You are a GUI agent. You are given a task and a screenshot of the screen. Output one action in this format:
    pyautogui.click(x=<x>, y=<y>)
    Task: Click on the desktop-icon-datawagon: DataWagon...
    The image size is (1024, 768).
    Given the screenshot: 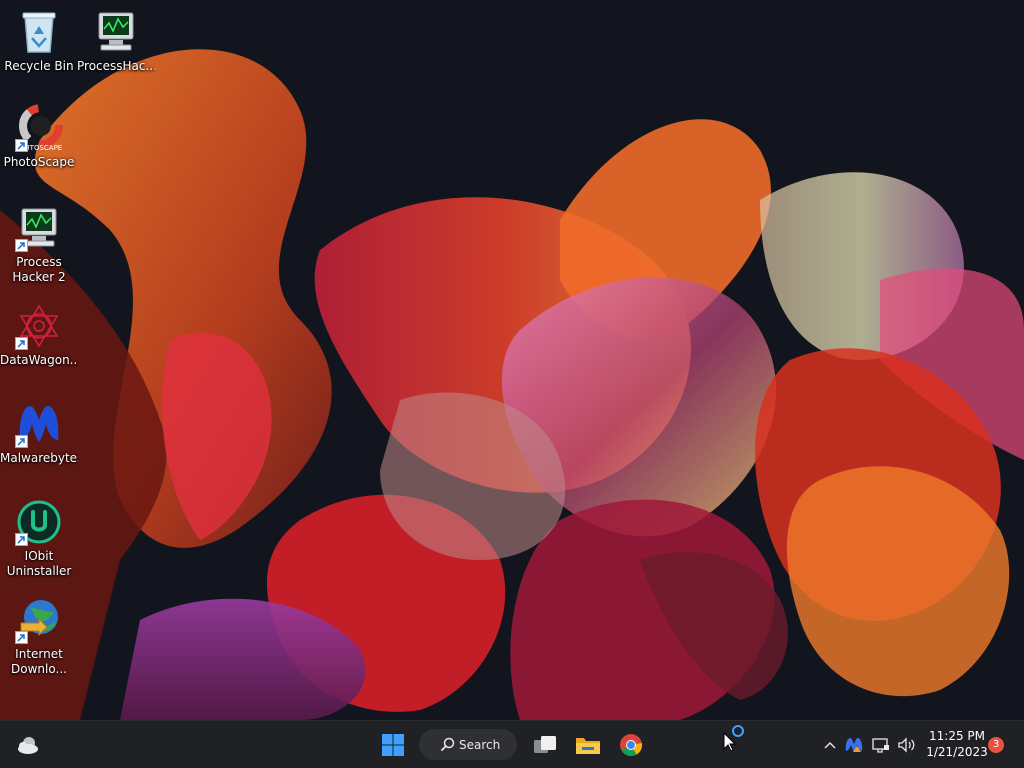 What is the action you would take?
    pyautogui.click(x=39, y=335)
    